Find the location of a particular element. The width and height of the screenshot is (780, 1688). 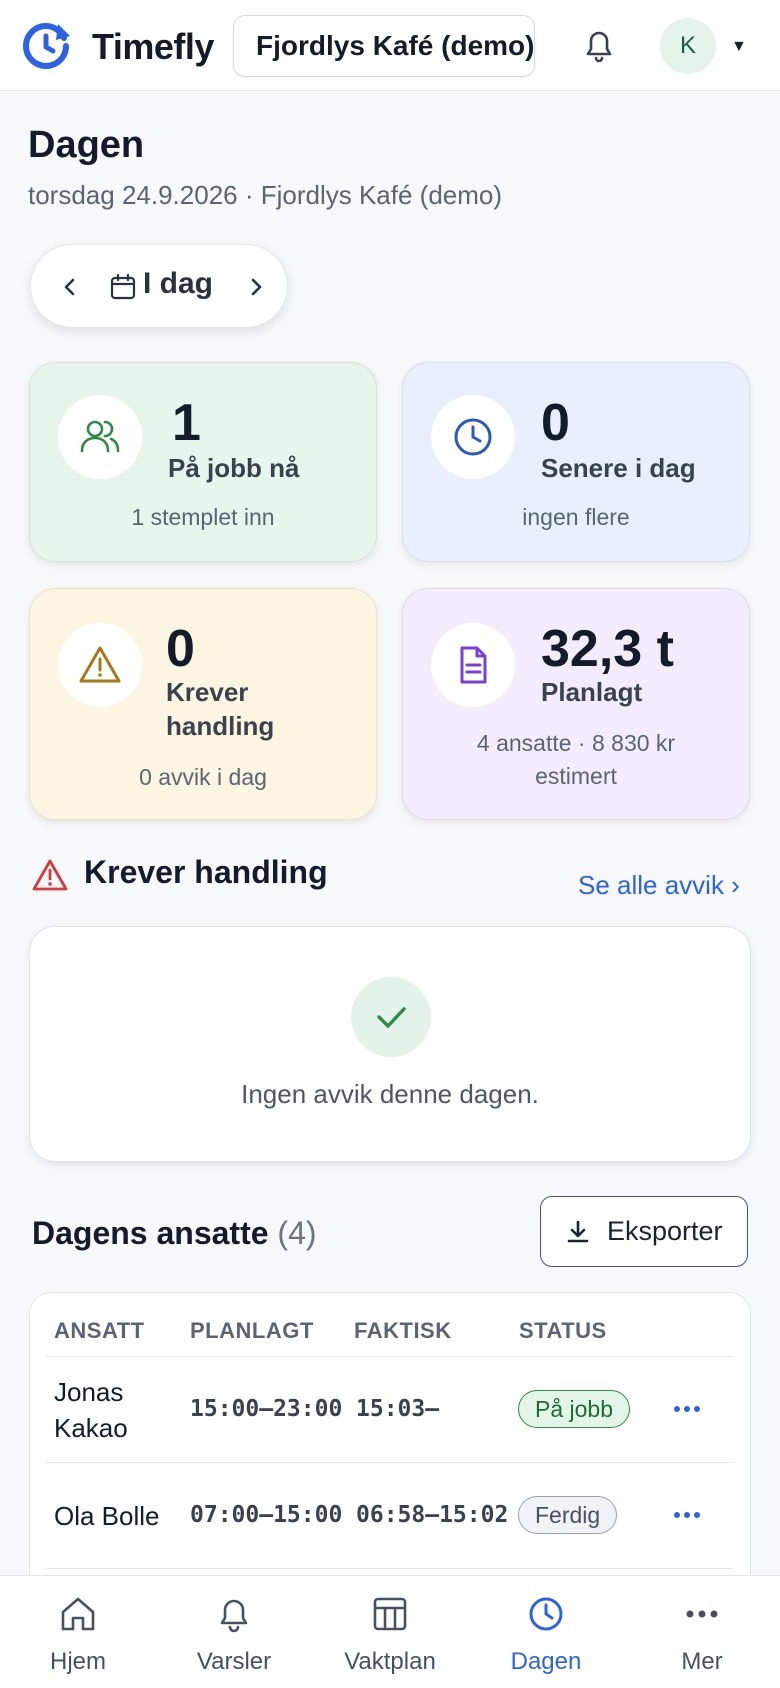

chevron-down-icon: ▼ is located at coordinates (739, 47).